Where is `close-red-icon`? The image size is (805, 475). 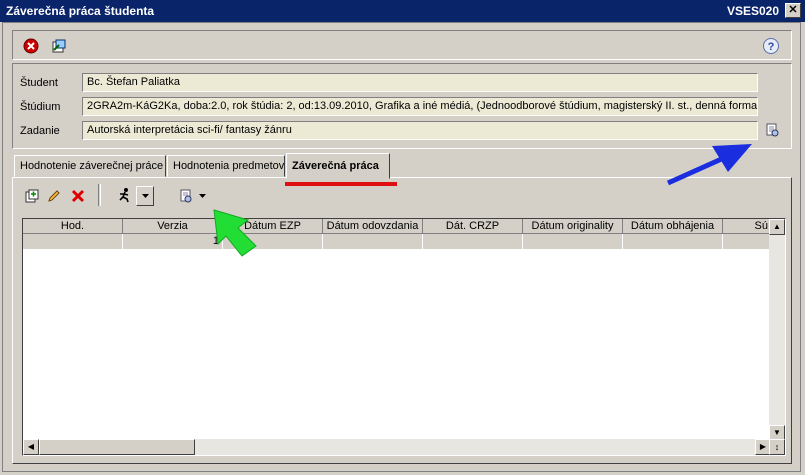 close-red-icon is located at coordinates (31, 46).